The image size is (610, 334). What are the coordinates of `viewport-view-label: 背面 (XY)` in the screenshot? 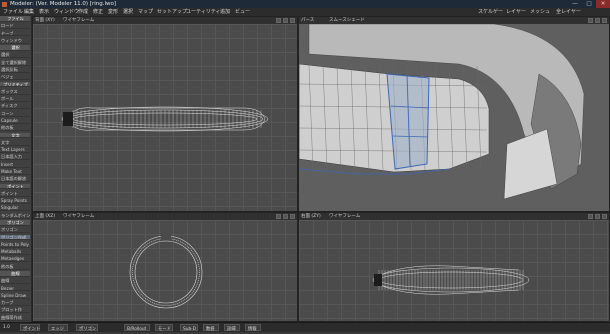 It's located at (45, 20).